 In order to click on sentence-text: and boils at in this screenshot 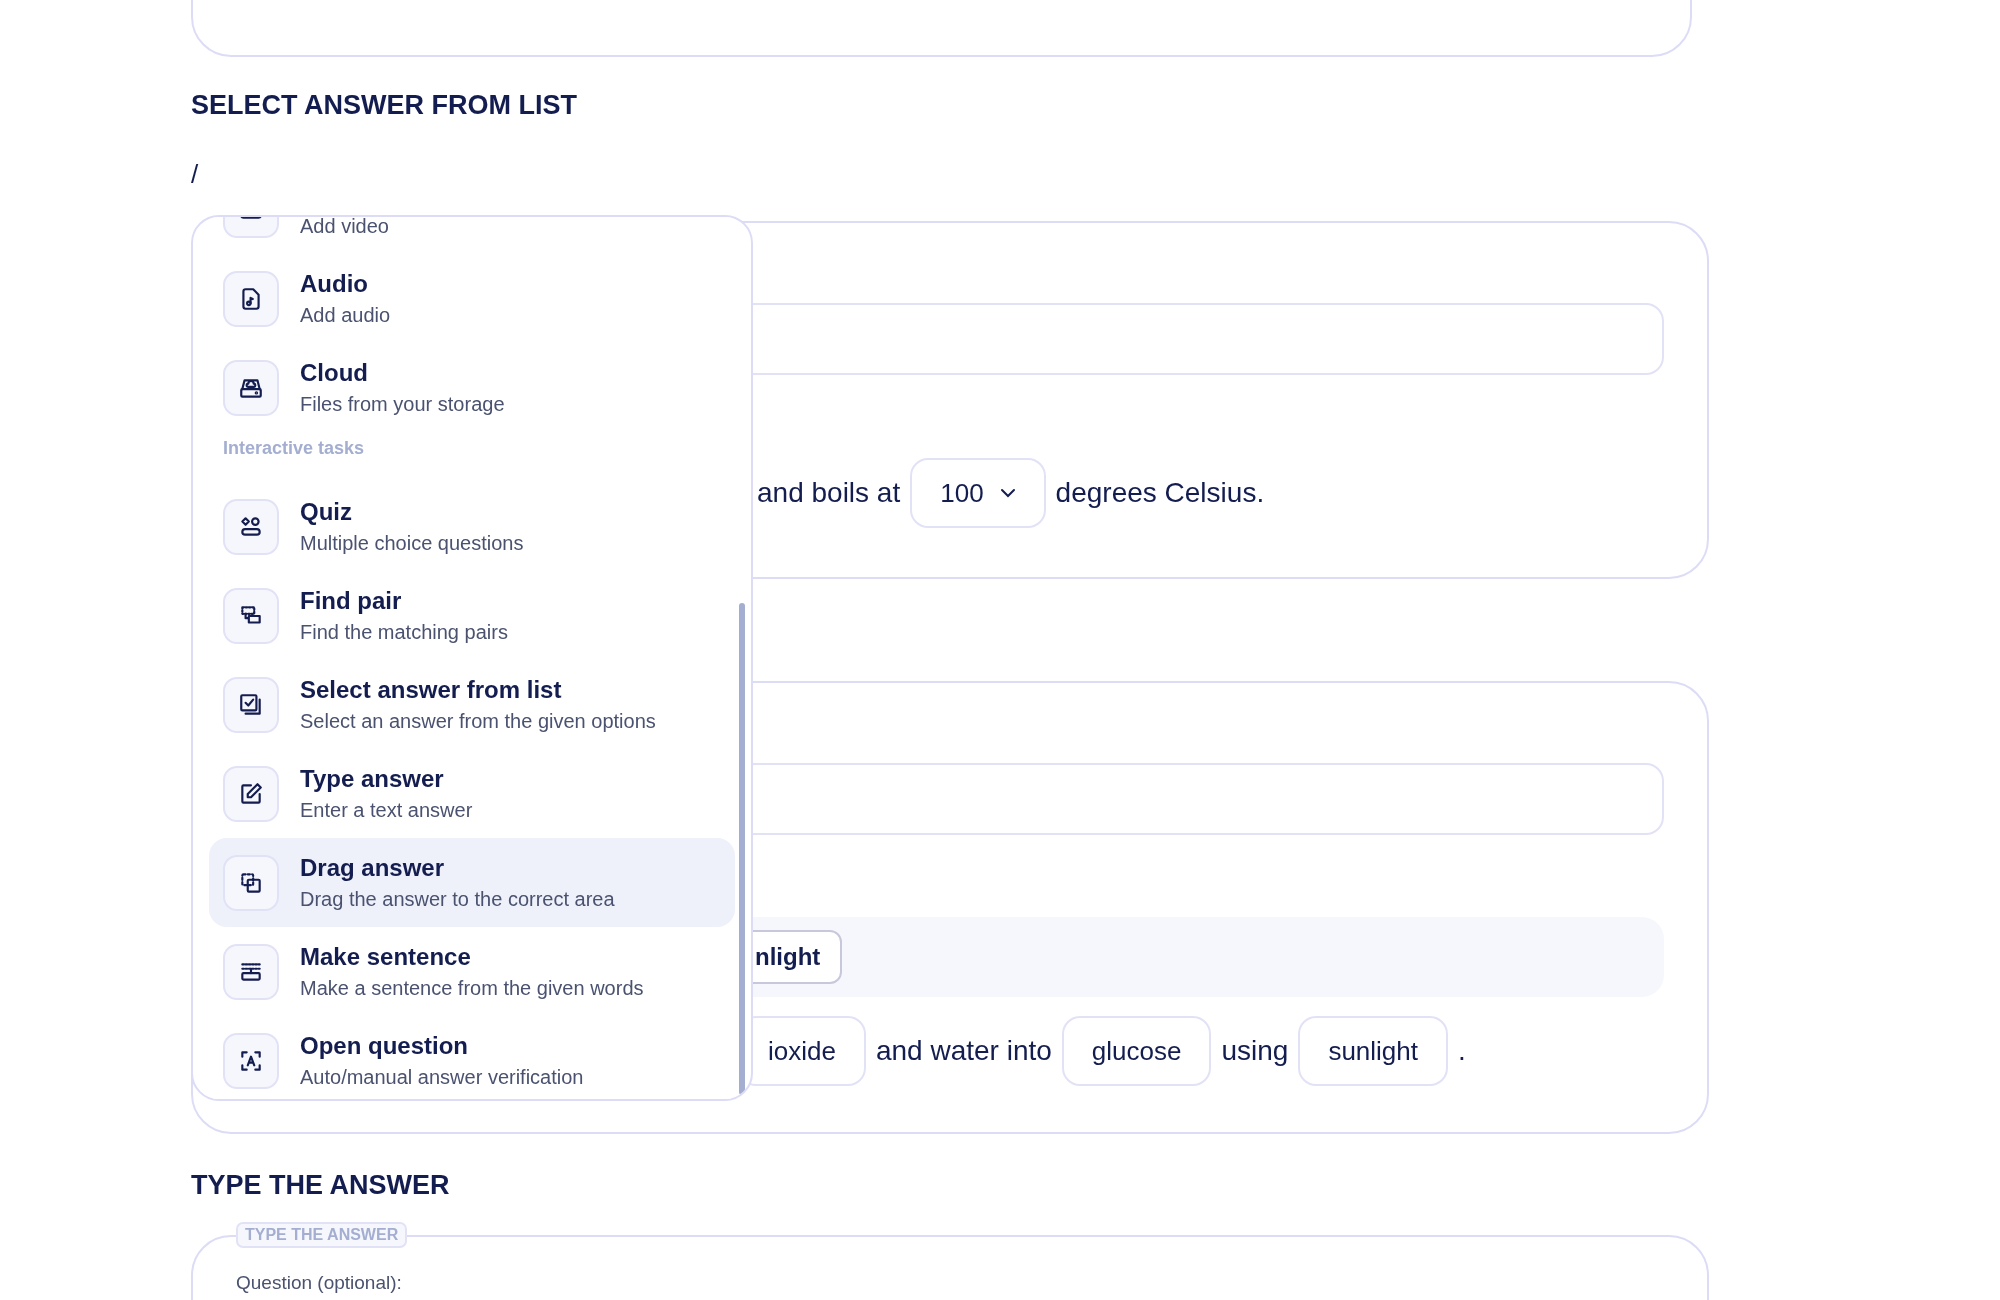, I will do `click(829, 493)`.